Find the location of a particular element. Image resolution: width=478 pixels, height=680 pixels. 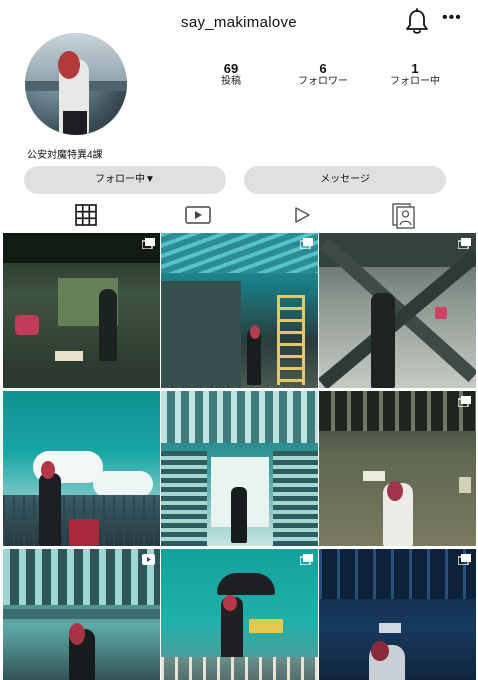

post-8-hair is located at coordinates (230, 603).